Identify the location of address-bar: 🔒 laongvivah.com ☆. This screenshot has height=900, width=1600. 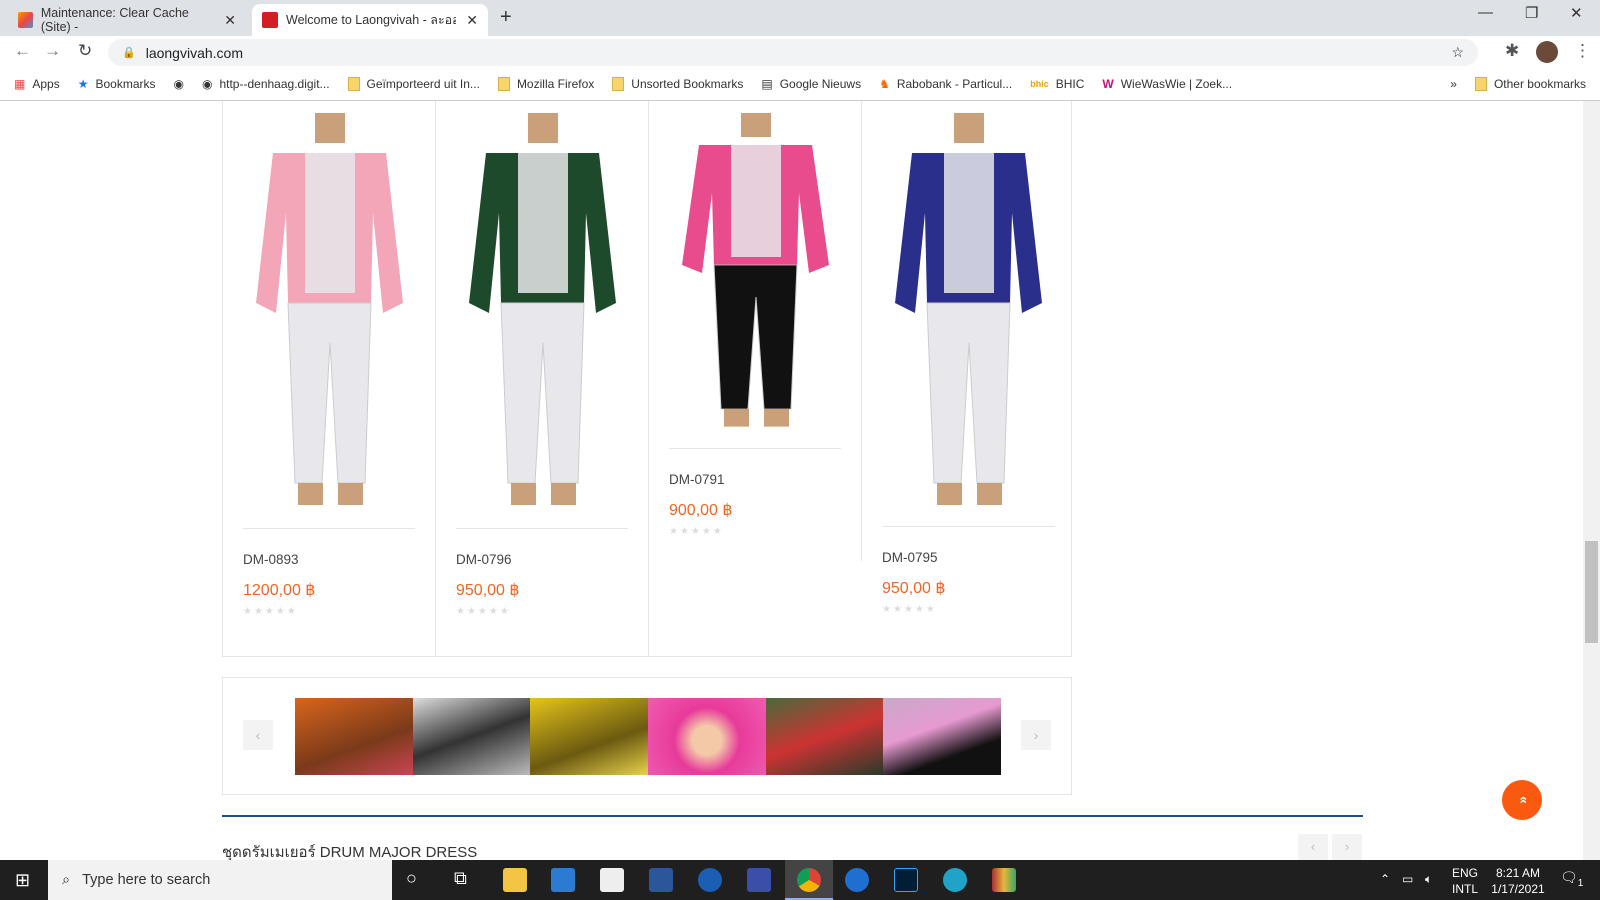
(793, 52).